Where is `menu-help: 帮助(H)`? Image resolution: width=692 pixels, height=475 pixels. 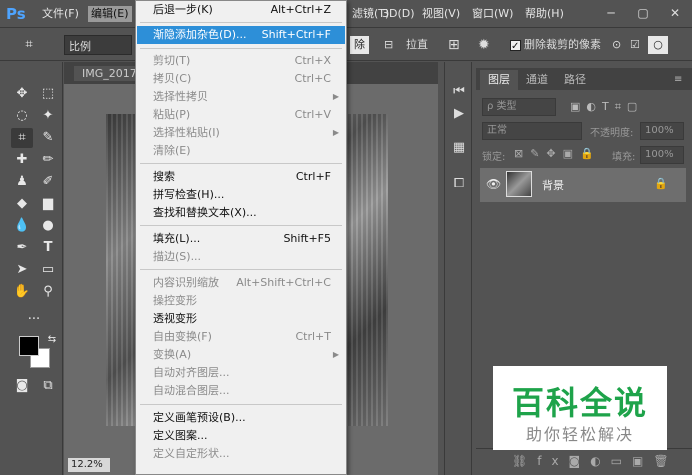 menu-help: 帮助(H) is located at coordinates (544, 14).